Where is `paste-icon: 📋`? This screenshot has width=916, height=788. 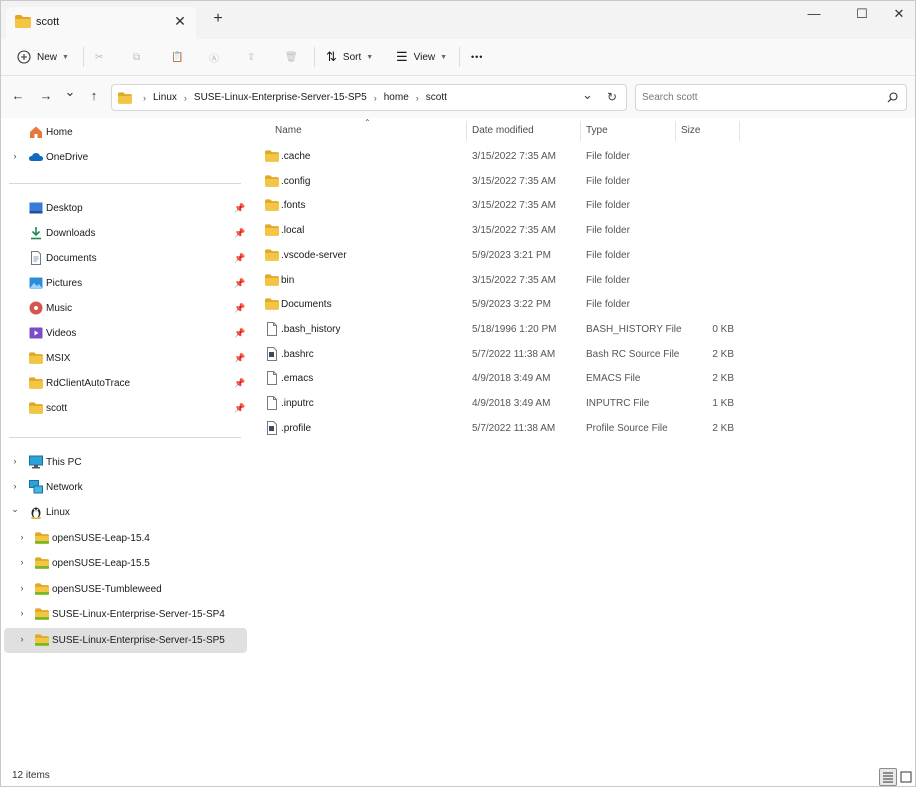
paste-icon: 📋 is located at coordinates (177, 57).